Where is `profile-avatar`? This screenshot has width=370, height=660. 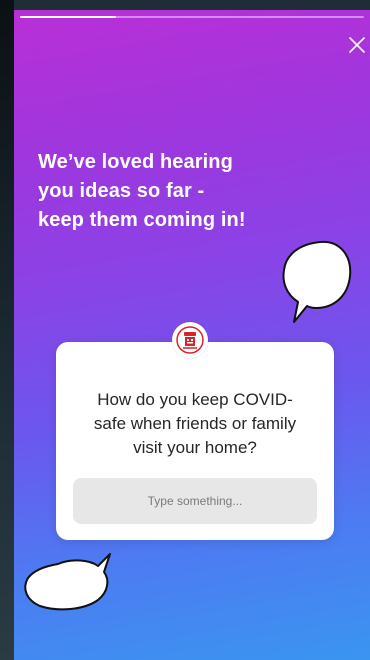
profile-avatar is located at coordinates (190, 340).